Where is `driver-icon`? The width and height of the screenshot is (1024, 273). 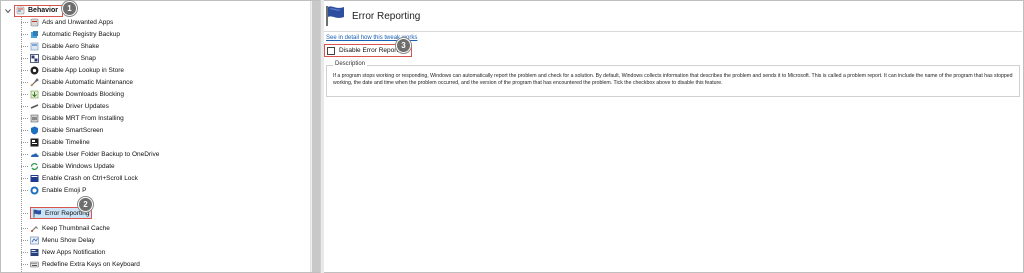 driver-icon is located at coordinates (34, 106).